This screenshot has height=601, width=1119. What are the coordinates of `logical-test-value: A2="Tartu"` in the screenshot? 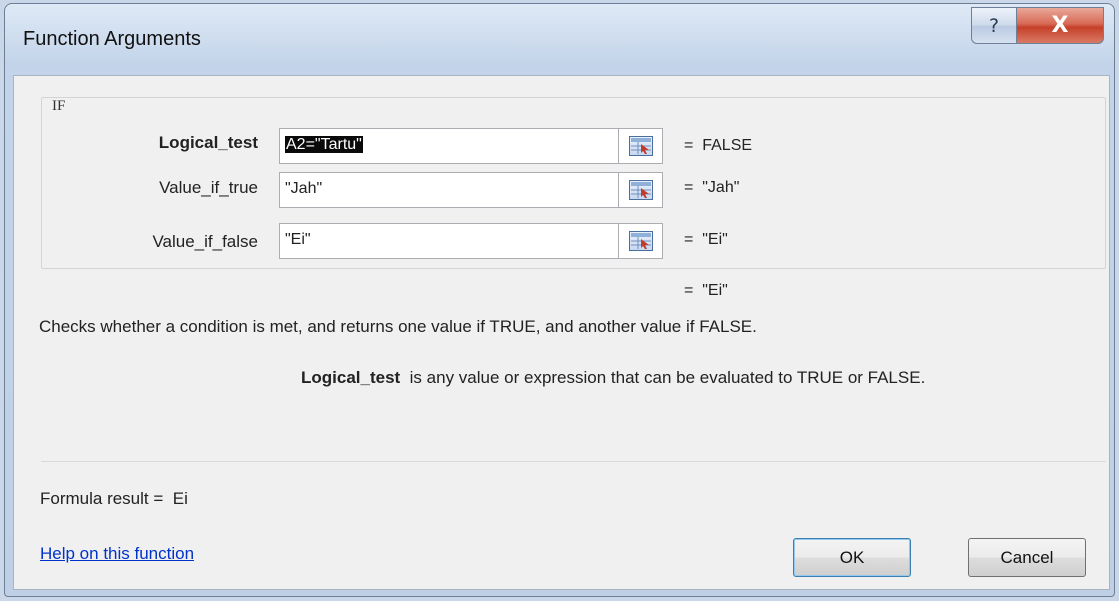 It's located at (324, 144).